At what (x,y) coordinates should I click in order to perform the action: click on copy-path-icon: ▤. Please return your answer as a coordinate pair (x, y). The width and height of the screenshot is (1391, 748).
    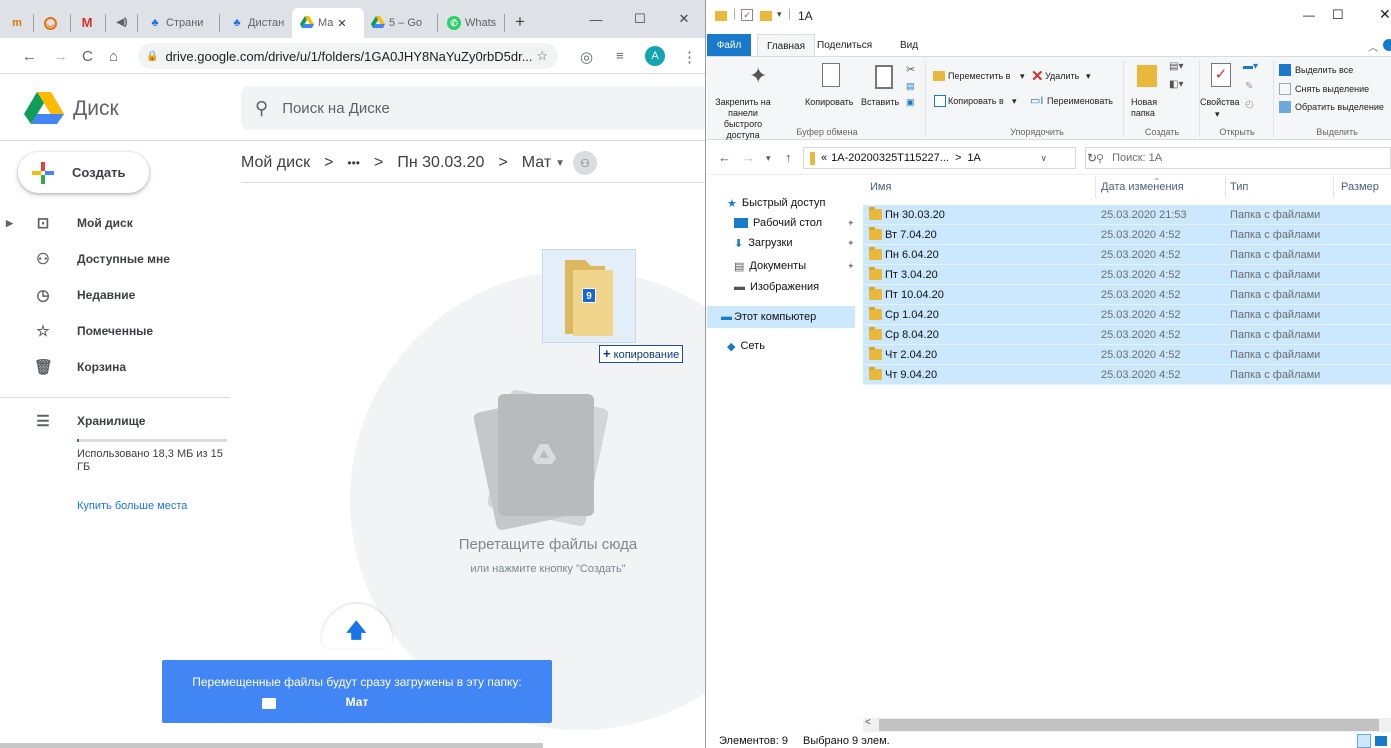
    Looking at the image, I should click on (910, 86).